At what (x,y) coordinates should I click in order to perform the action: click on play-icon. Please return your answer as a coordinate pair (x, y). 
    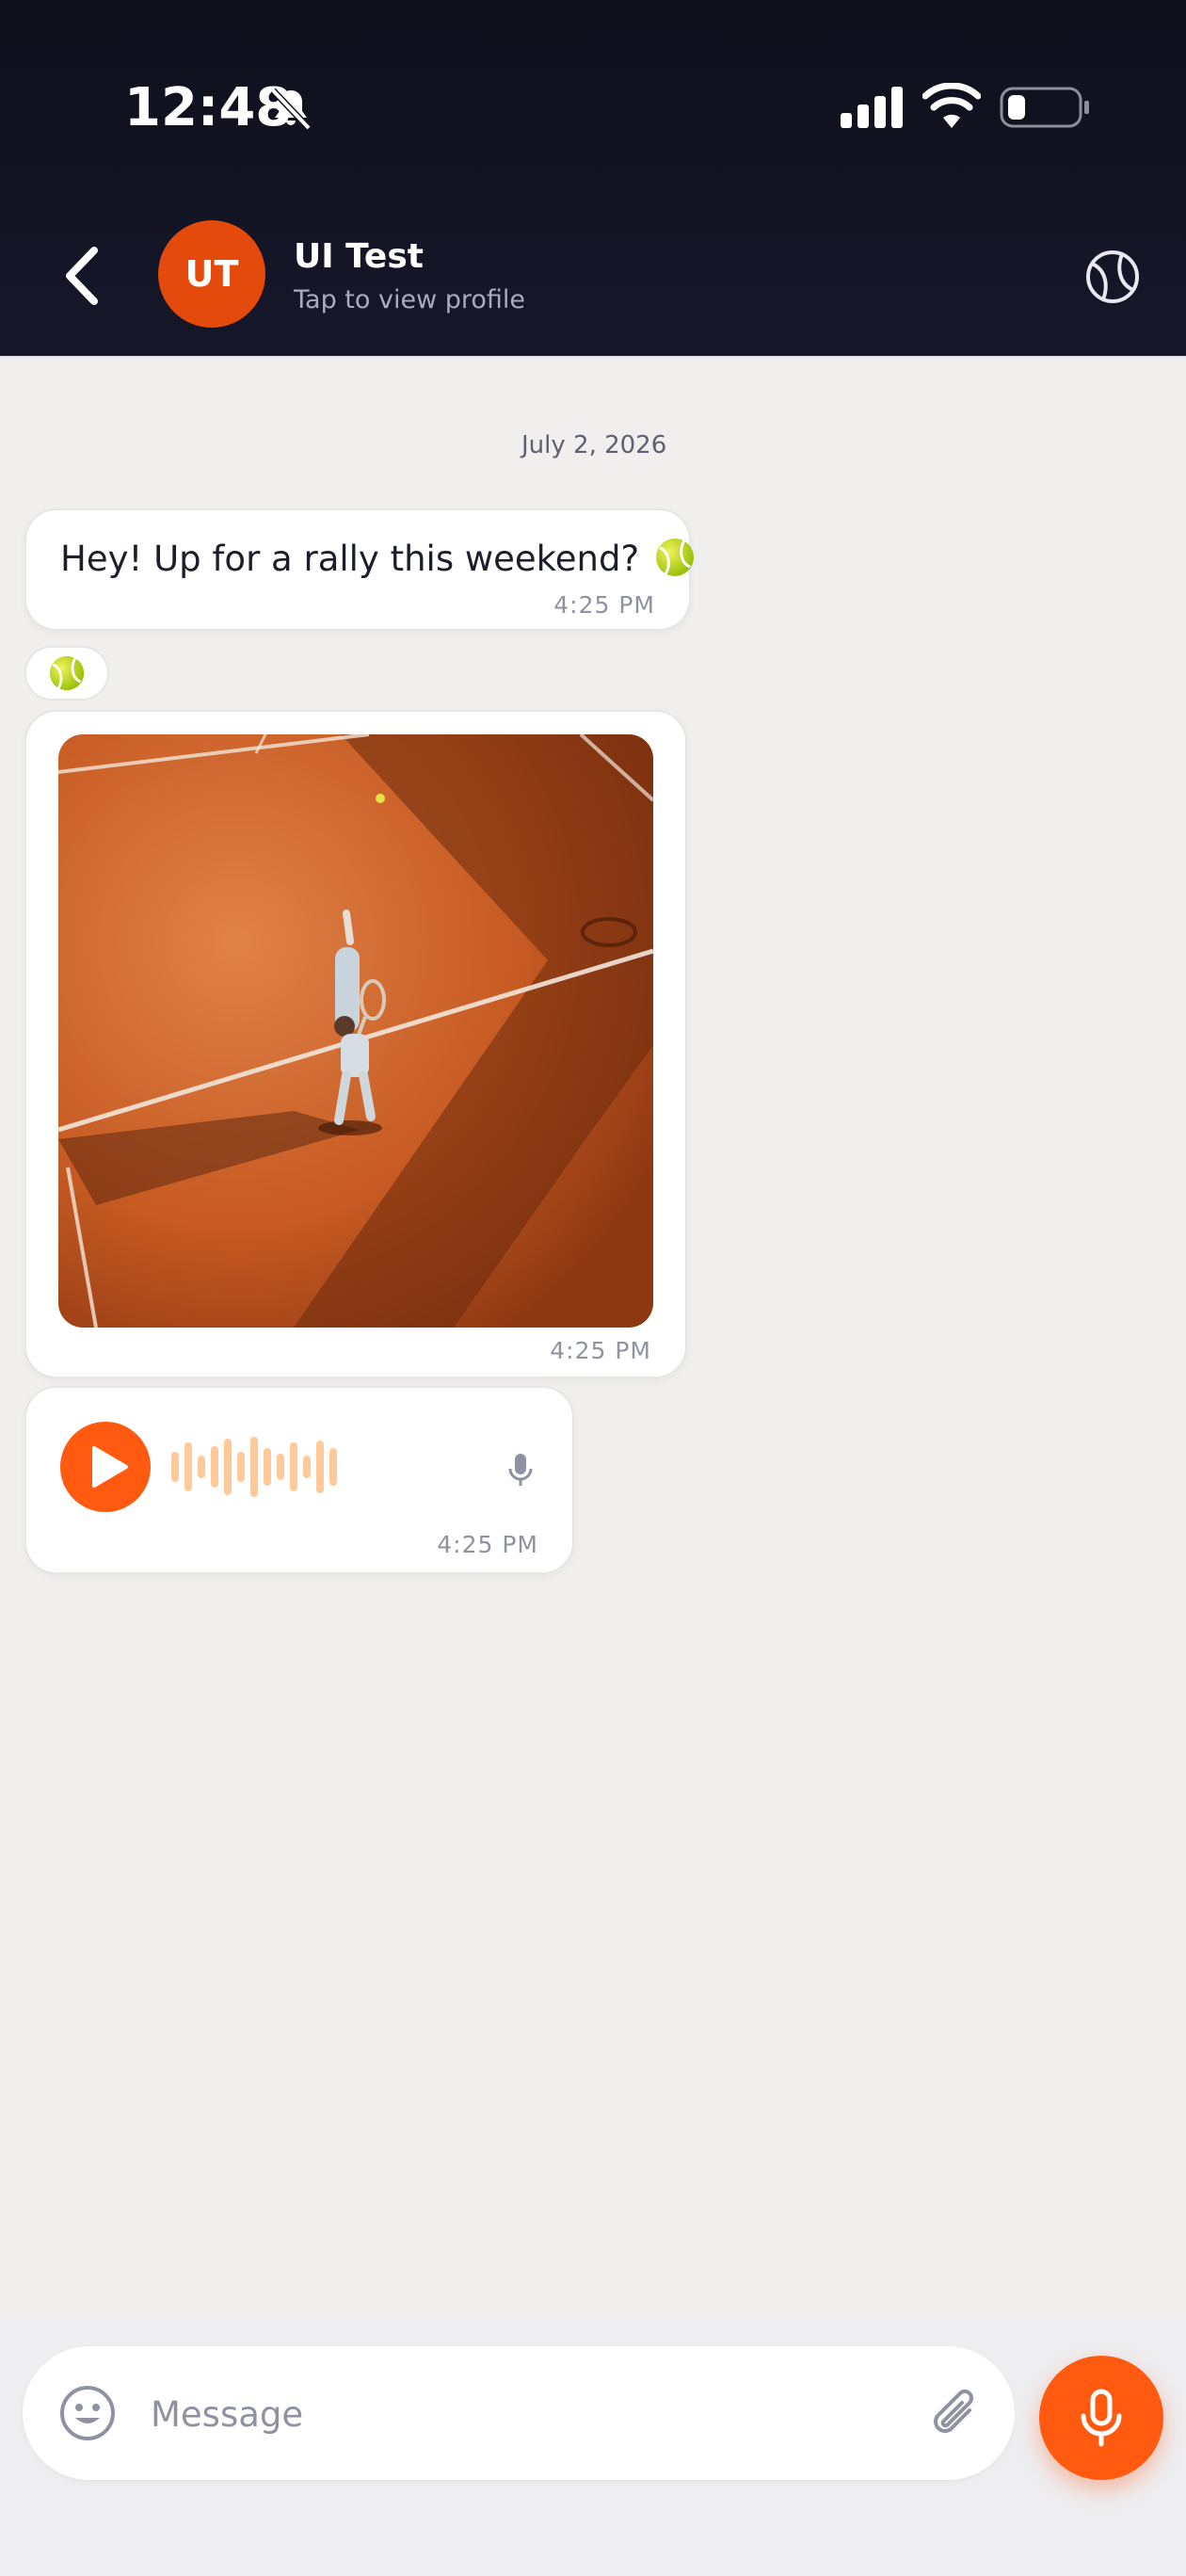
    Looking at the image, I should click on (110, 1467).